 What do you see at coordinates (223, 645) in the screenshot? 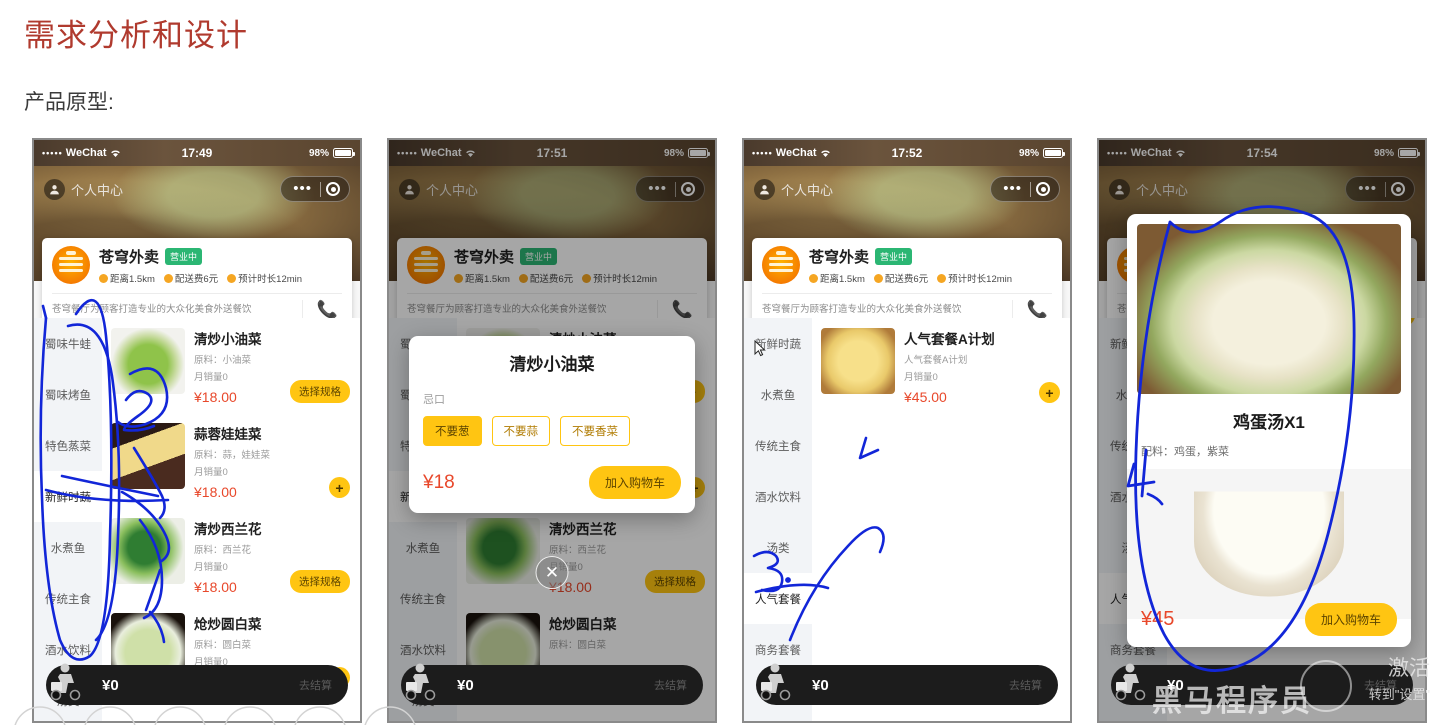
I see `dish-ingredient: 原料：圆白菜` at bounding box center [223, 645].